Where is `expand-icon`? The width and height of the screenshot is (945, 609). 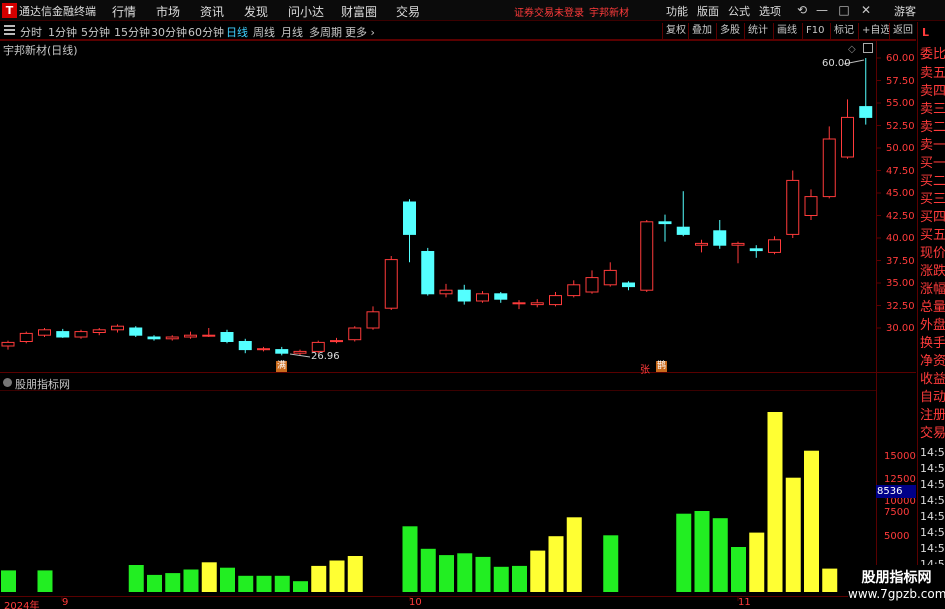
expand-icon is located at coordinates (868, 48).